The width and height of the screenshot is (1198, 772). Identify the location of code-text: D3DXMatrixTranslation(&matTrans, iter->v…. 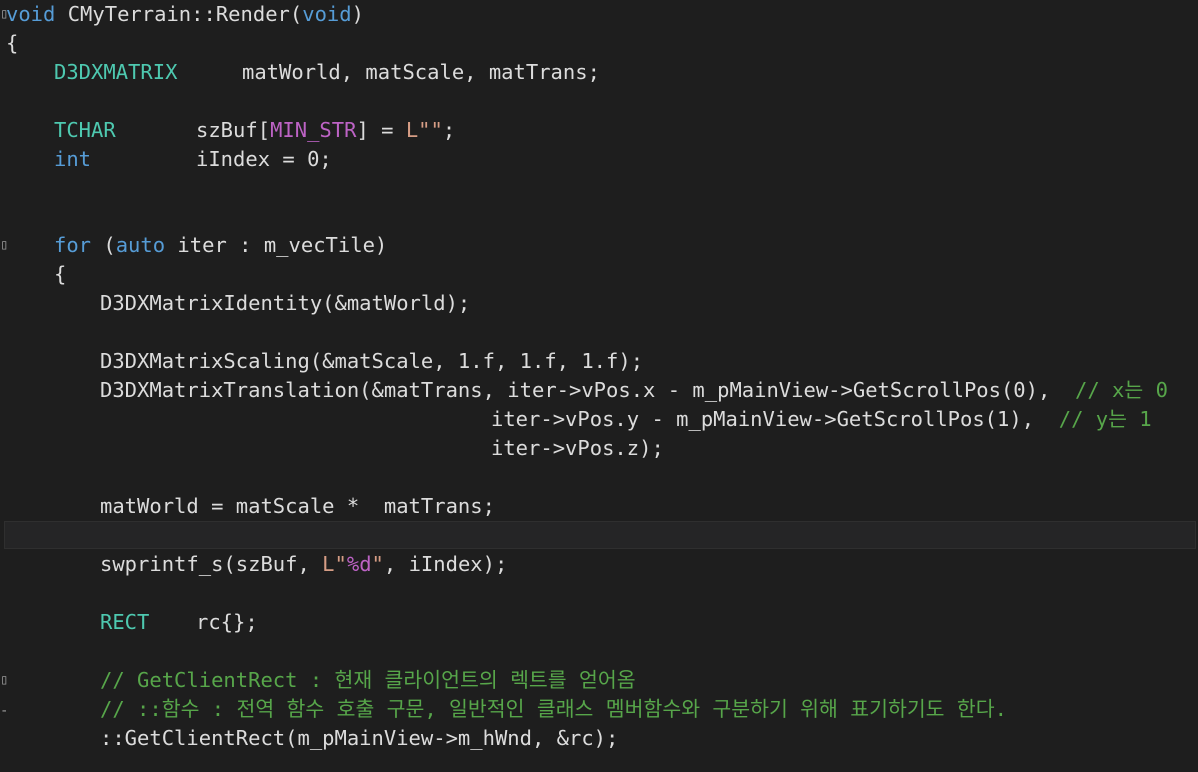
(588, 390).